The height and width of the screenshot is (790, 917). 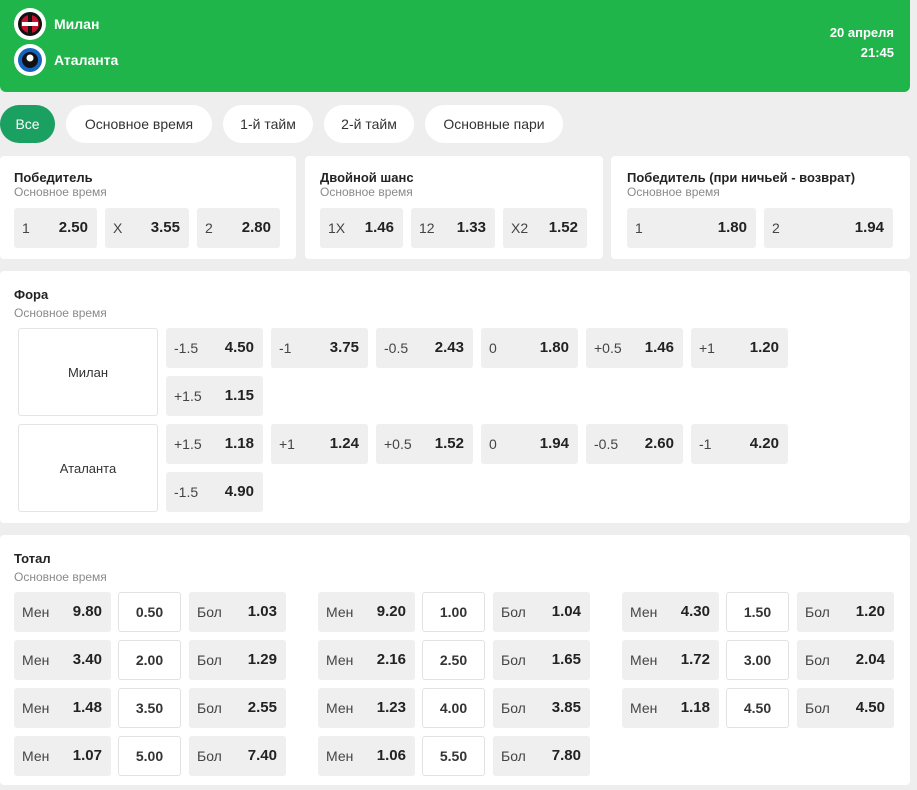 What do you see at coordinates (529, 348) in the screenshot?
I see `odd-button: 0 1.80` at bounding box center [529, 348].